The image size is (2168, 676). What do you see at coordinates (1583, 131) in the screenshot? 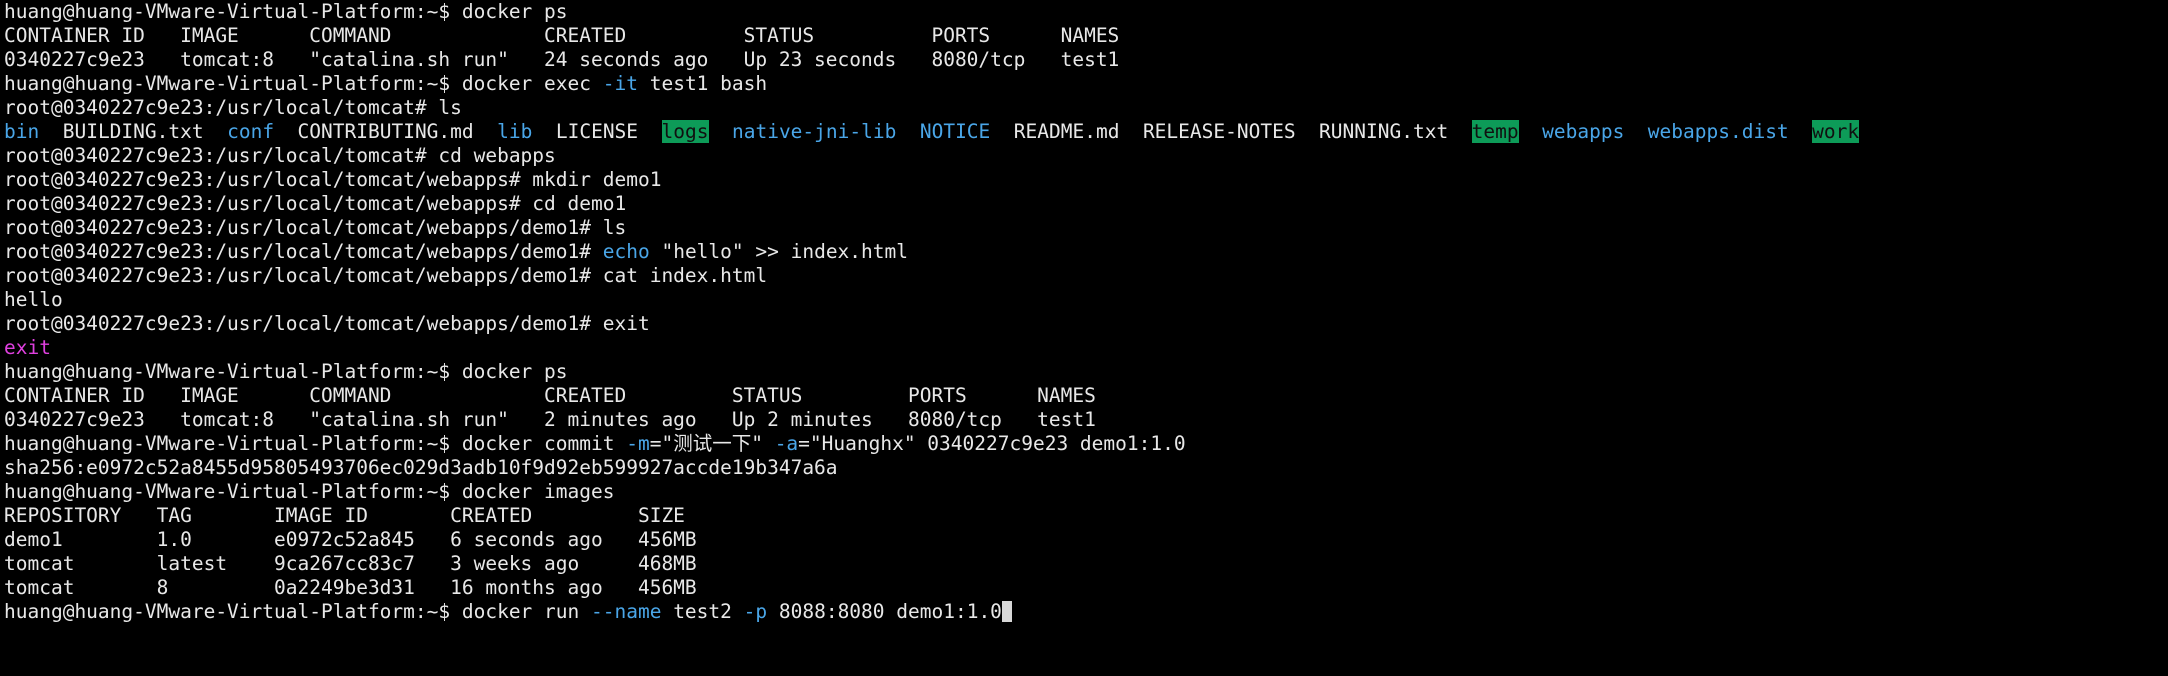
I see `terminal-text: webapps` at bounding box center [1583, 131].